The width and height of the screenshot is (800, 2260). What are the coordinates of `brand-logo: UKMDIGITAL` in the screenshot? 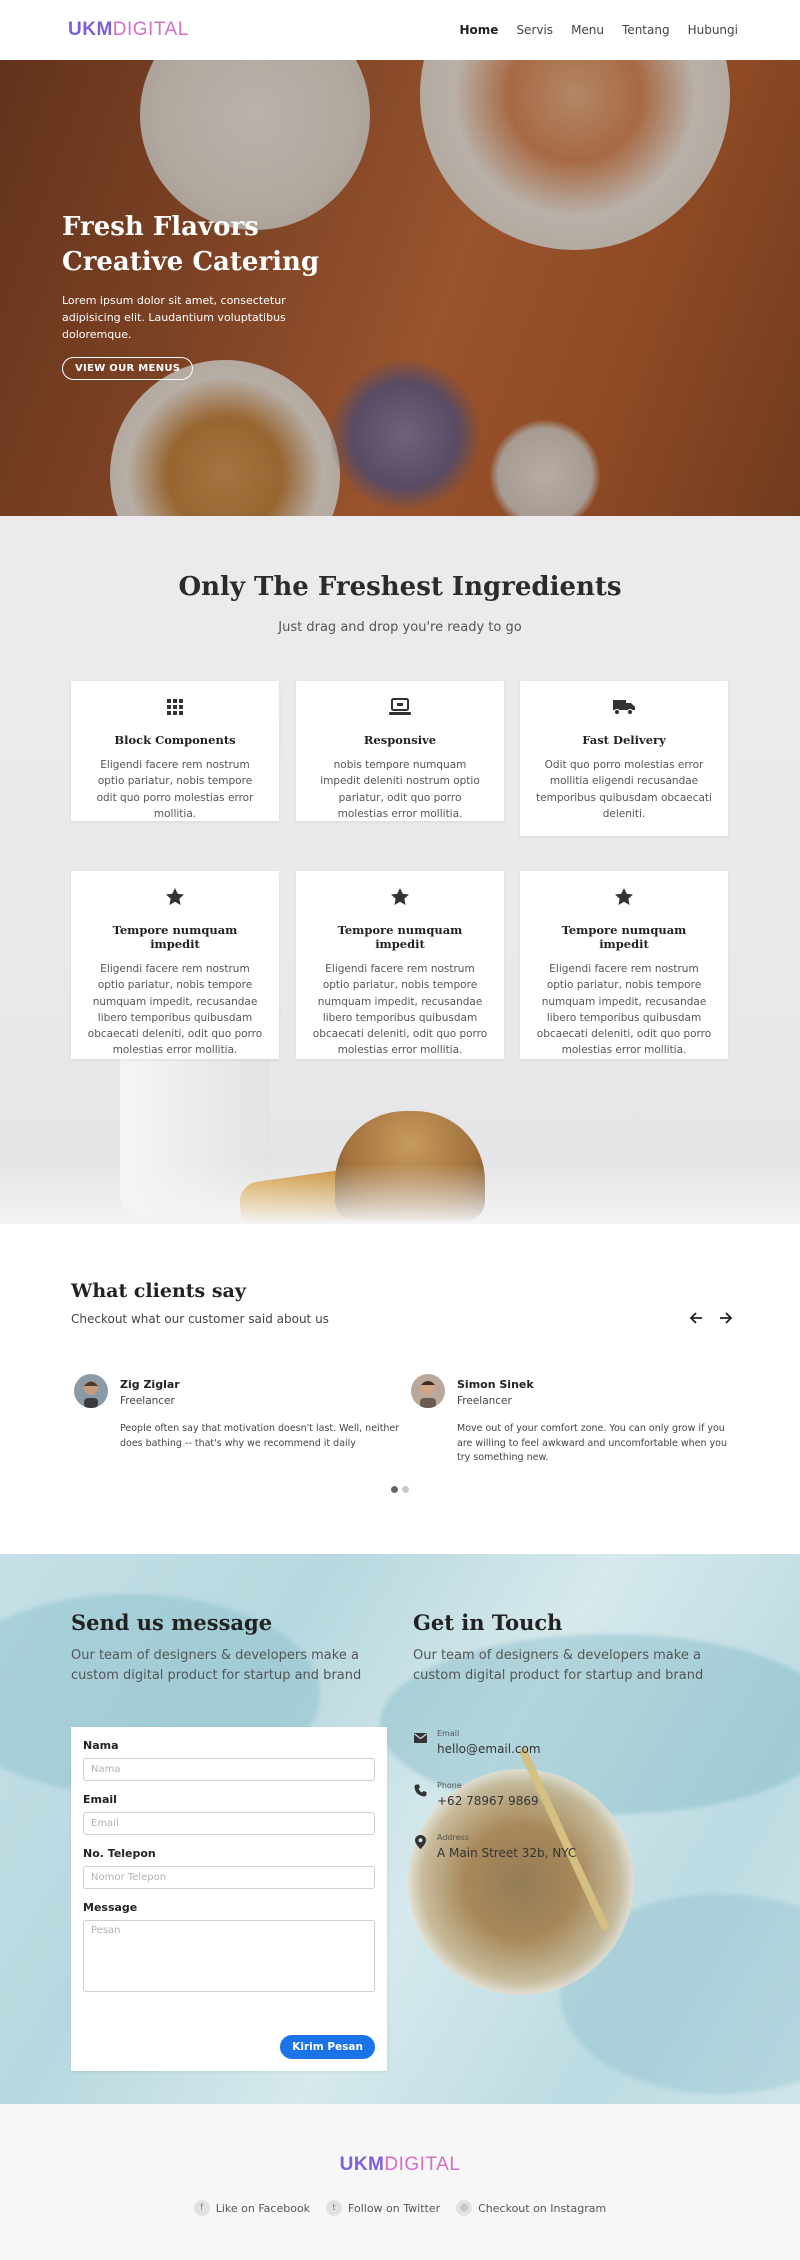 It's located at (128, 30).